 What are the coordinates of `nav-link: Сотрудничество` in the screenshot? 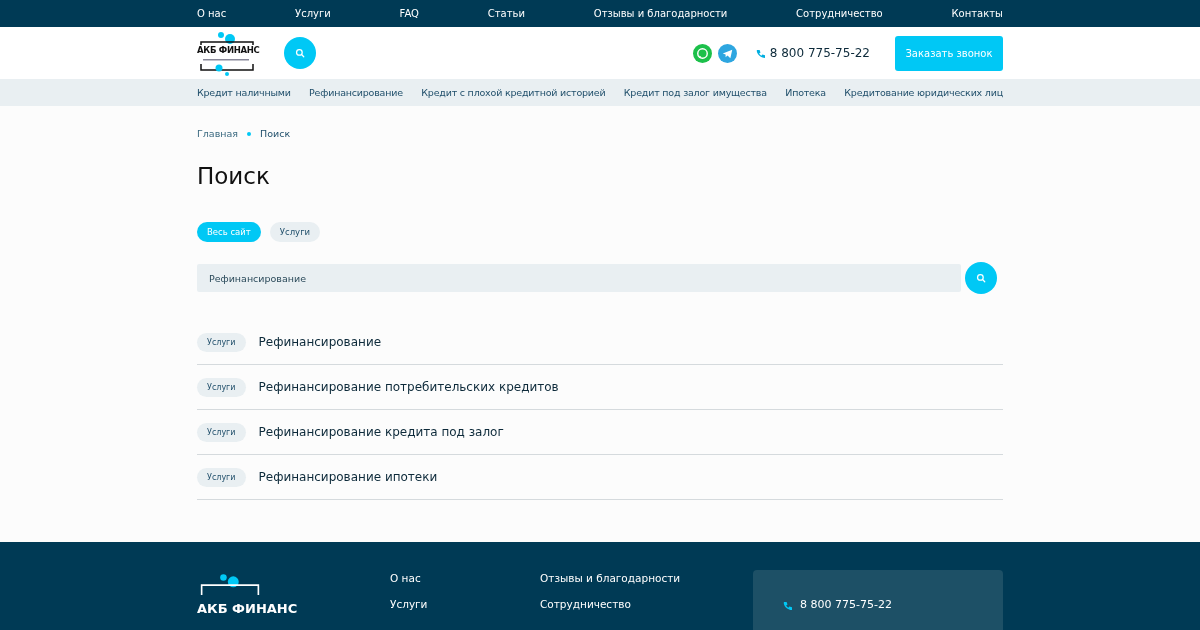 It's located at (839, 13).